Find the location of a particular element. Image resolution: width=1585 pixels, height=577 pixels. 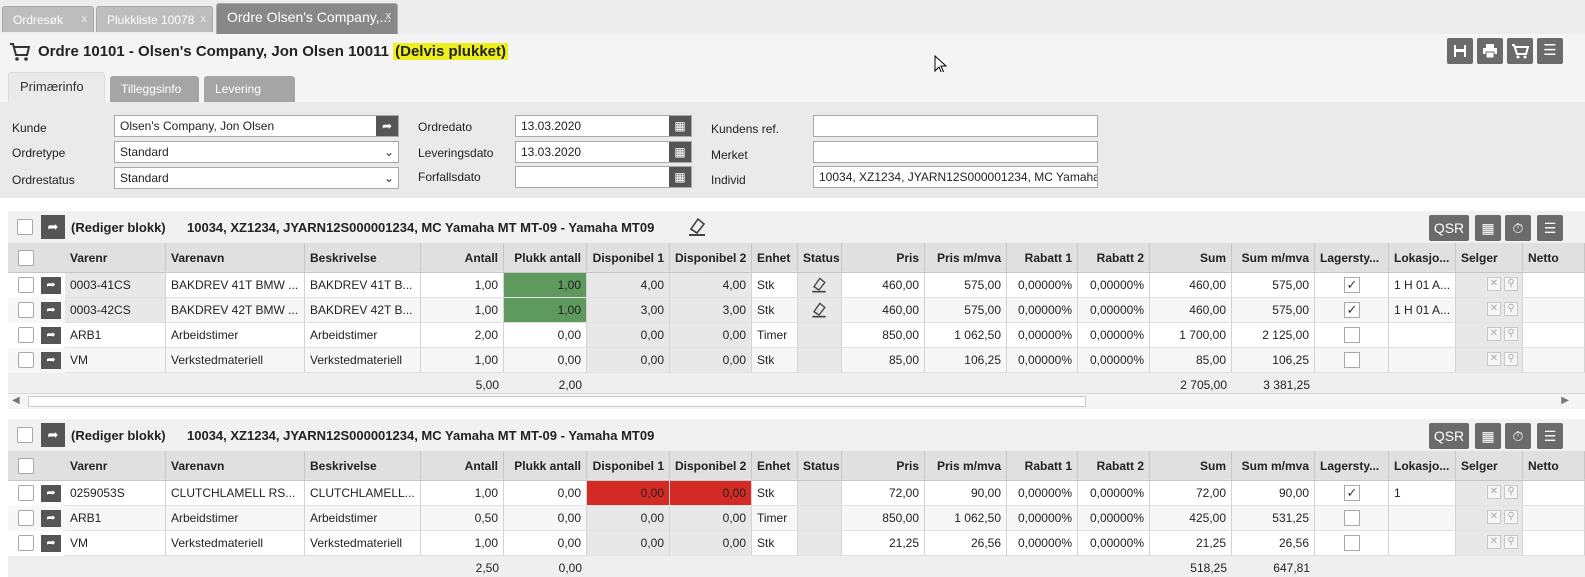

horizontal-scrollbar: ◀ ▶ is located at coordinates (796, 401).